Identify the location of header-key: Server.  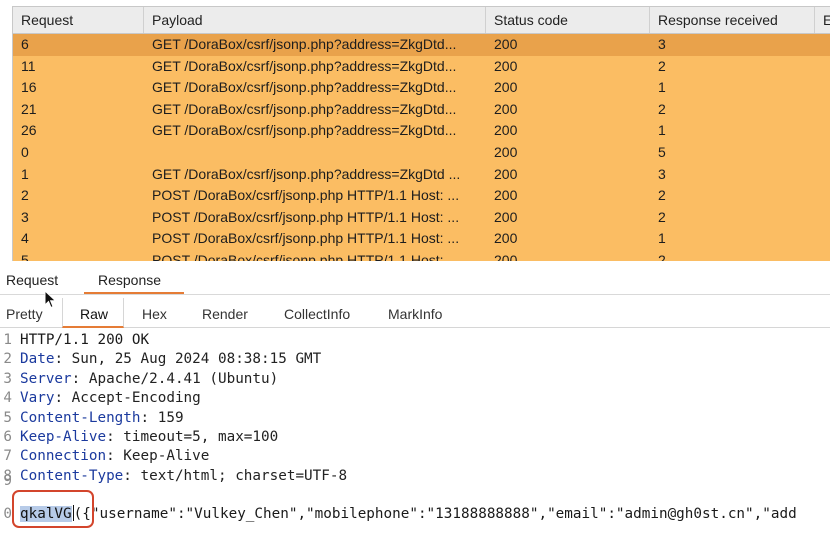
(46, 378).